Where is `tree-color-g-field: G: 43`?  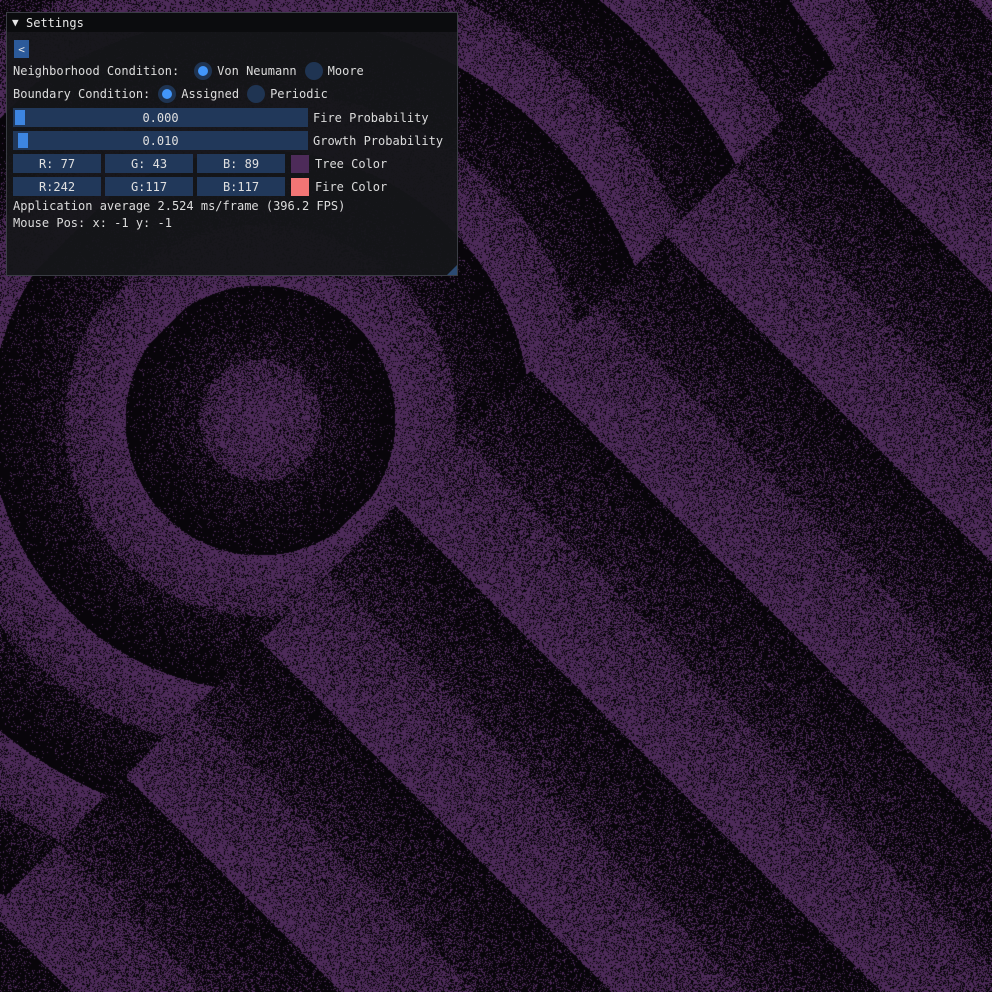 tree-color-g-field: G: 43 is located at coordinates (149, 163).